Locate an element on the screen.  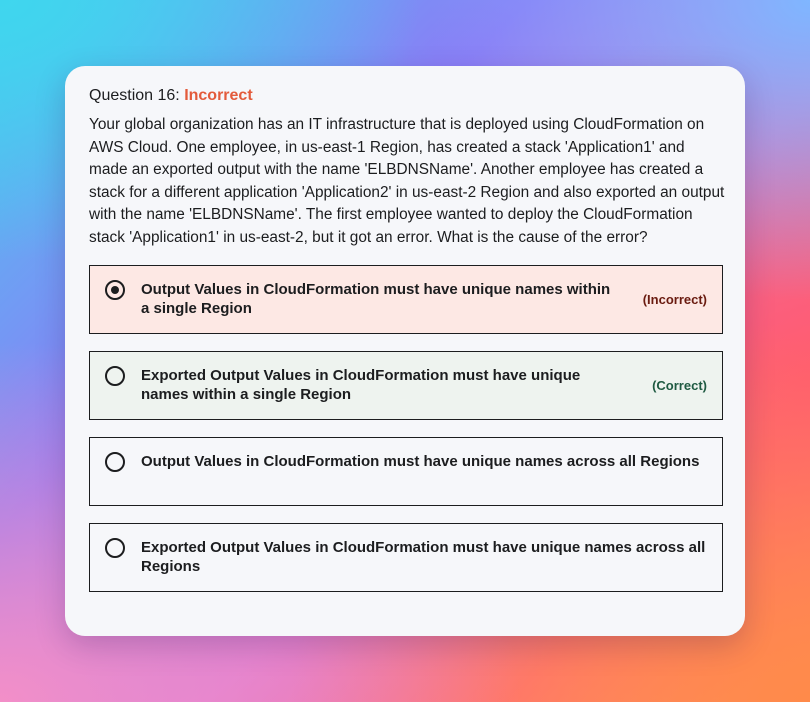
radio-selected-icon is located at coordinates (115, 290).